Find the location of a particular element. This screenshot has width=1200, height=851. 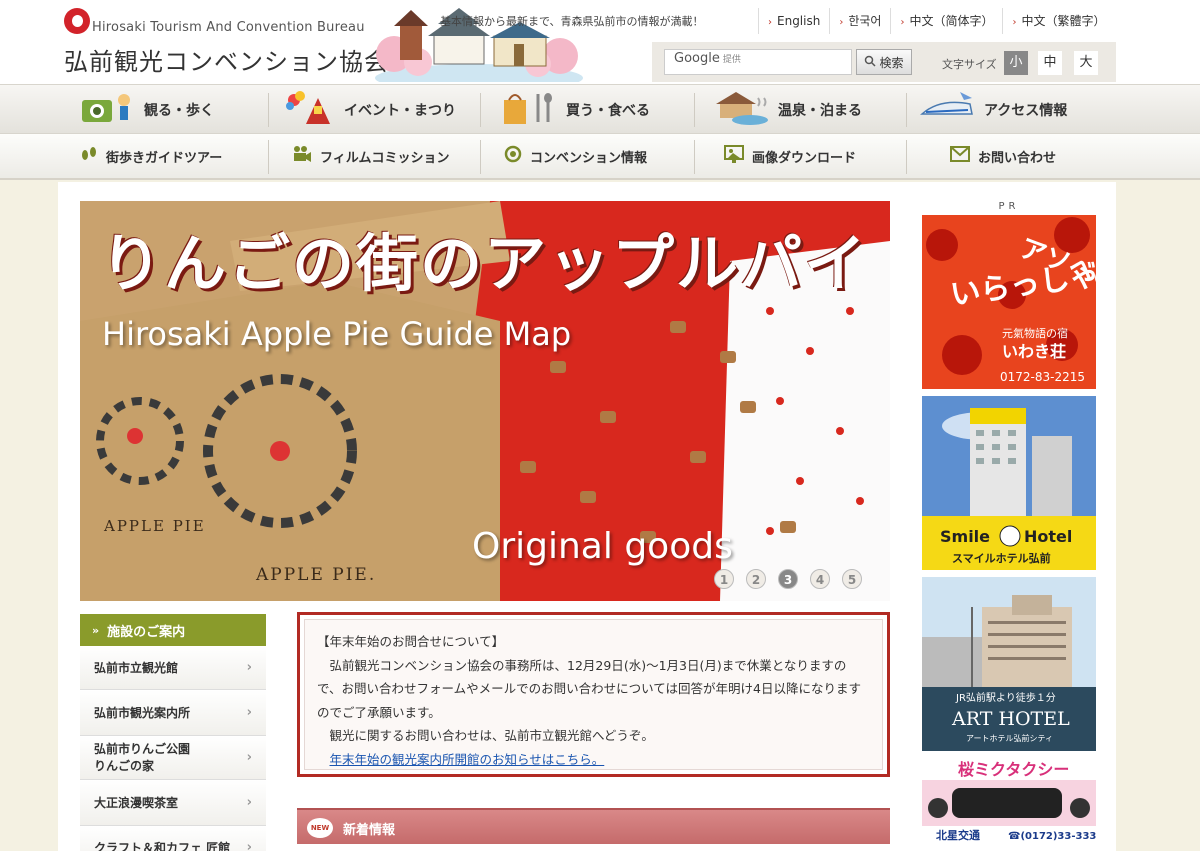

nav-label: 街歩きガイドツアー is located at coordinates (164, 158).